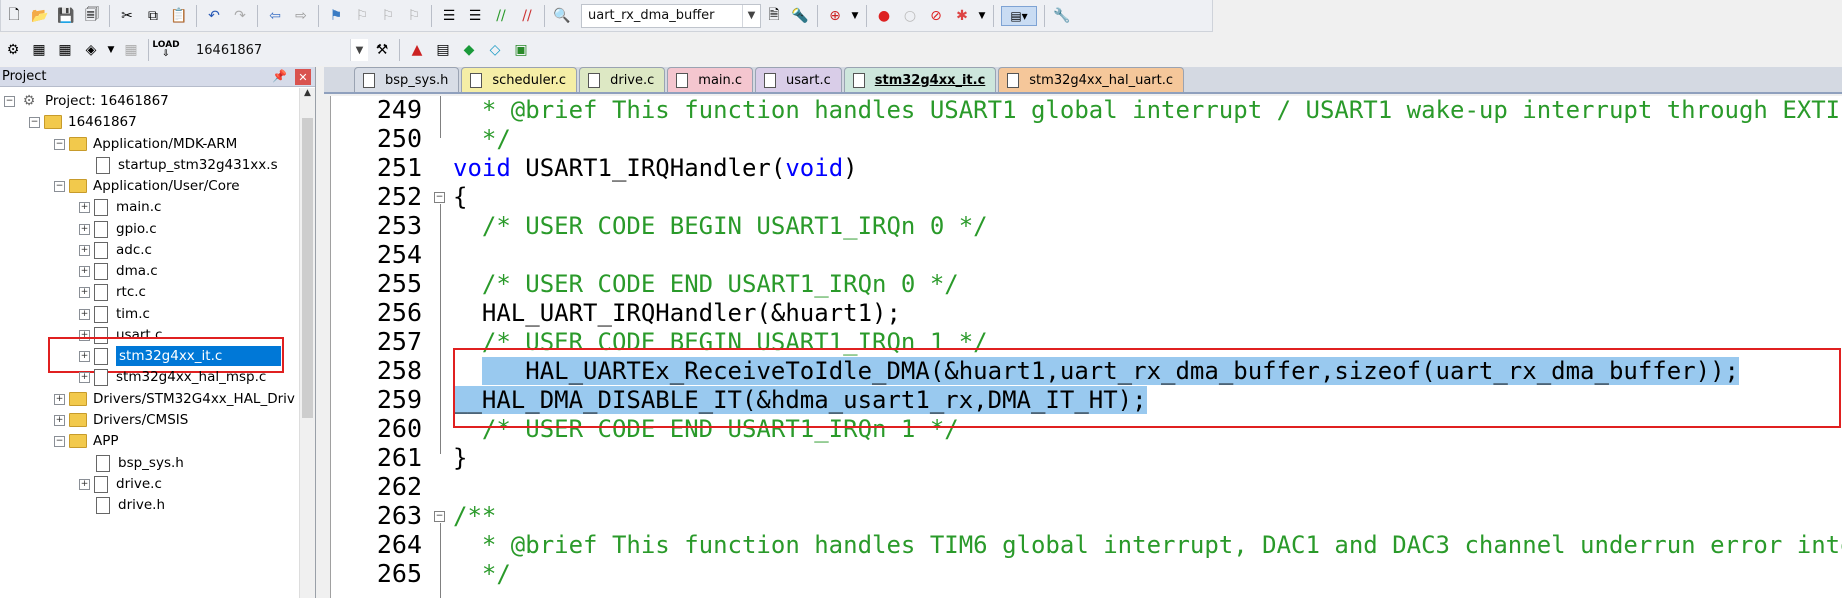  I want to click on tree-item-file: + rtc.c, so click(112, 292).